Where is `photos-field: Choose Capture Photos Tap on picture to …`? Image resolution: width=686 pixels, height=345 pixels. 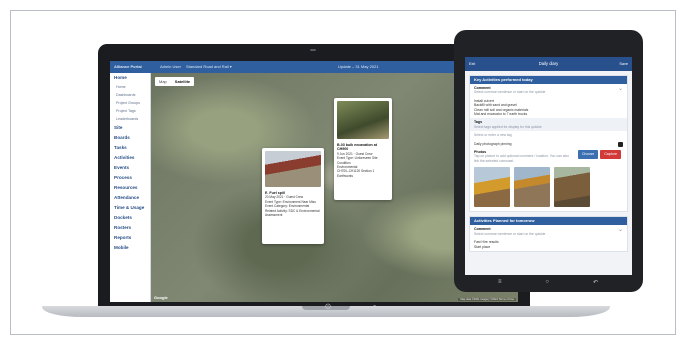 photos-field: Choose Capture Photos Tap on picture to … is located at coordinates (548, 156).